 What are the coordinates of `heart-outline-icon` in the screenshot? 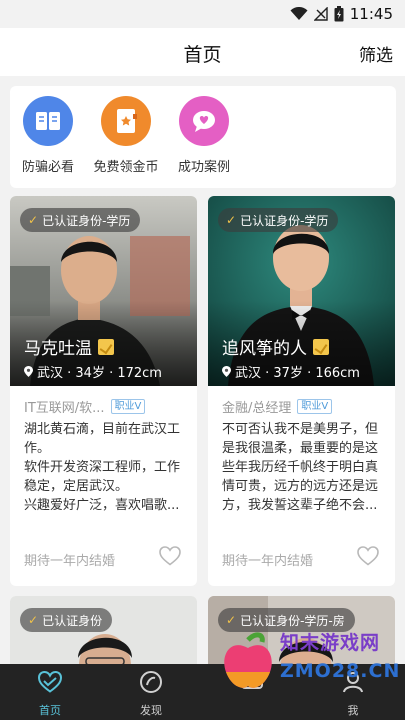 It's located at (50, 681).